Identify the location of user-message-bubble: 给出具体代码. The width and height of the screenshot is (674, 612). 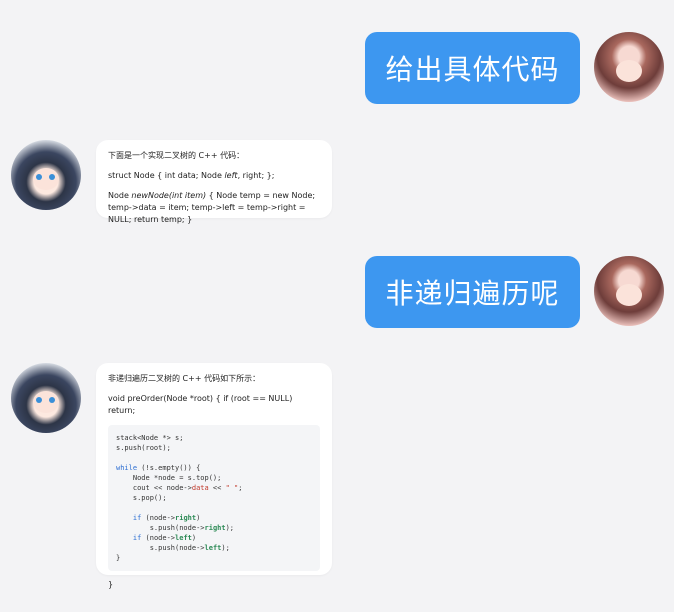
(472, 68).